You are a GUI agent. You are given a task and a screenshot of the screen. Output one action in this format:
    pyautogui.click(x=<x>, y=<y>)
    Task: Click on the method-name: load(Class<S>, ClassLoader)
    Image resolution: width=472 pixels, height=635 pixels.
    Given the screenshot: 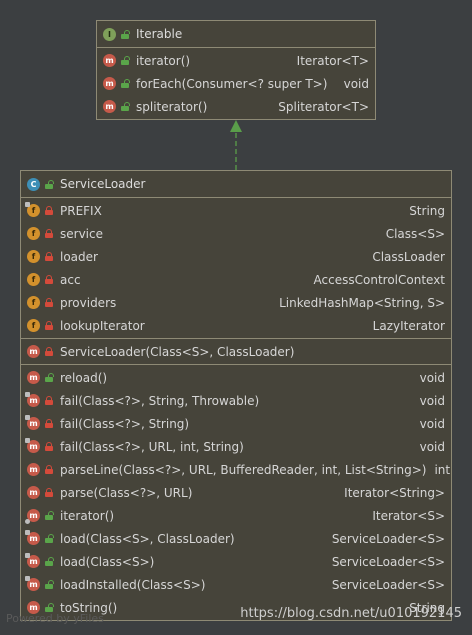 What is the action you would take?
    pyautogui.click(x=147, y=538)
    